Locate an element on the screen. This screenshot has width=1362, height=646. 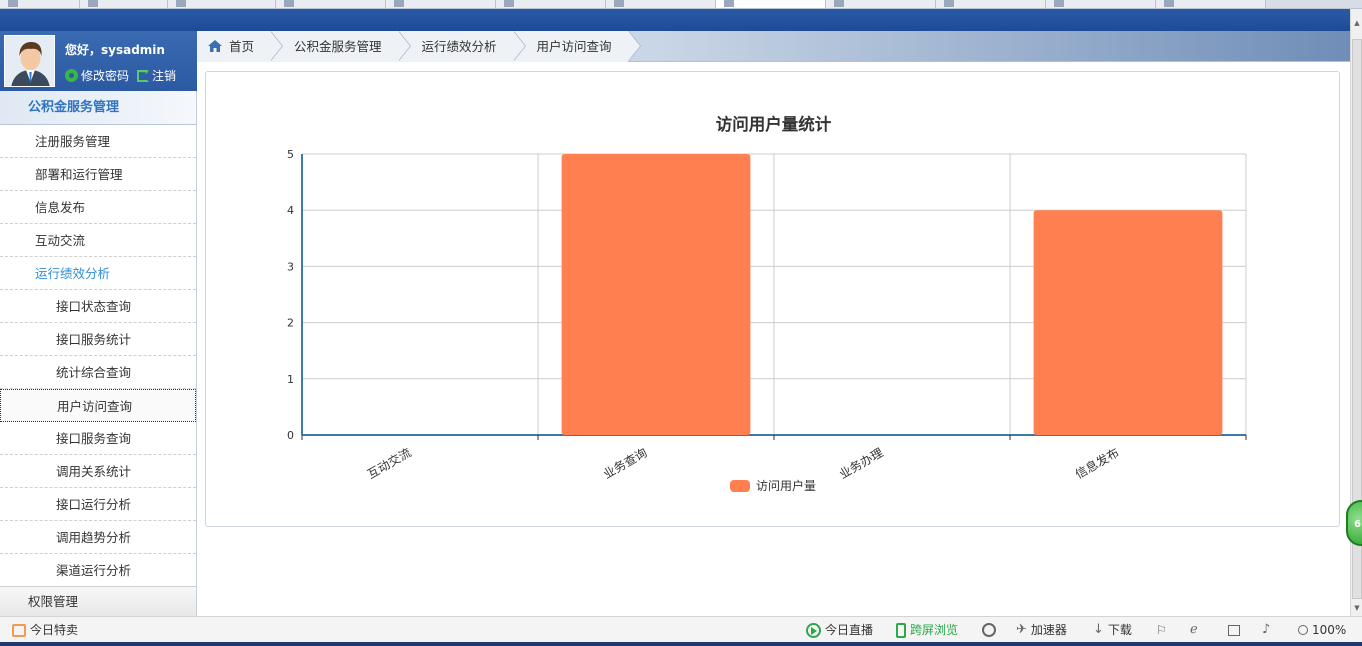
play-icon is located at coordinates (813, 630).